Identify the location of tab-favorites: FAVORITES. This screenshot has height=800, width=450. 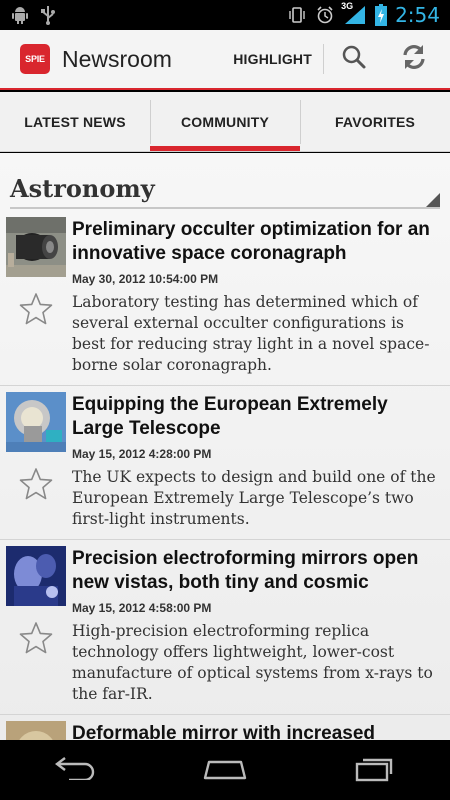
(375, 121).